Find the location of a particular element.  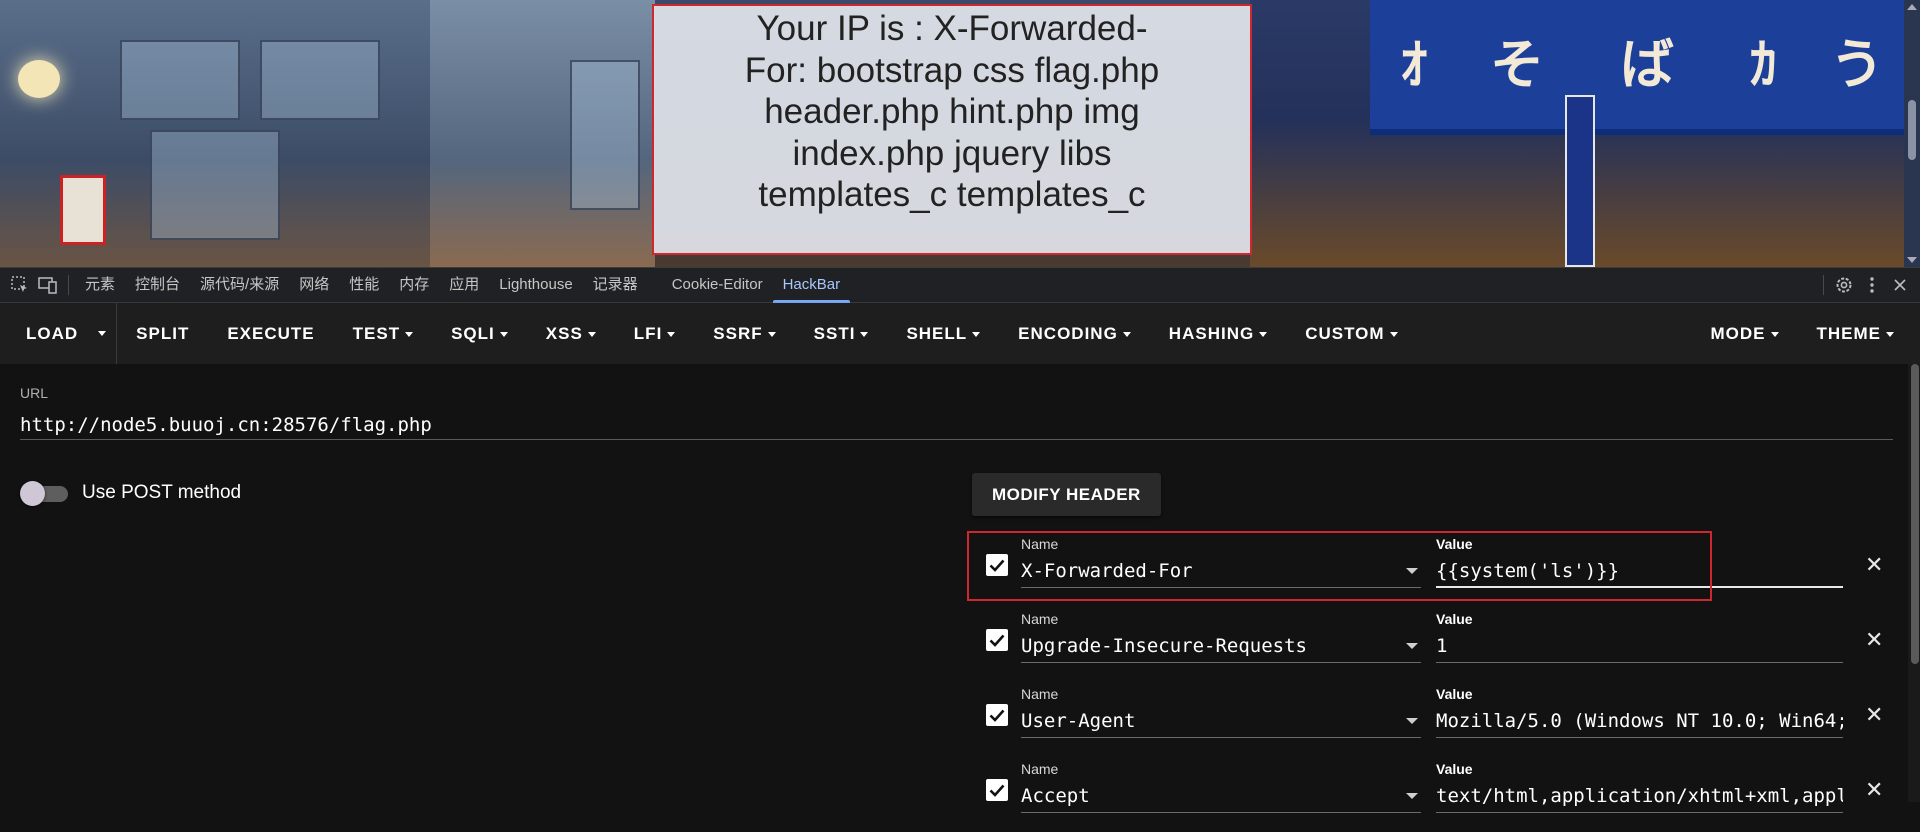

header-name-select: Accept is located at coordinates (1221, 796).